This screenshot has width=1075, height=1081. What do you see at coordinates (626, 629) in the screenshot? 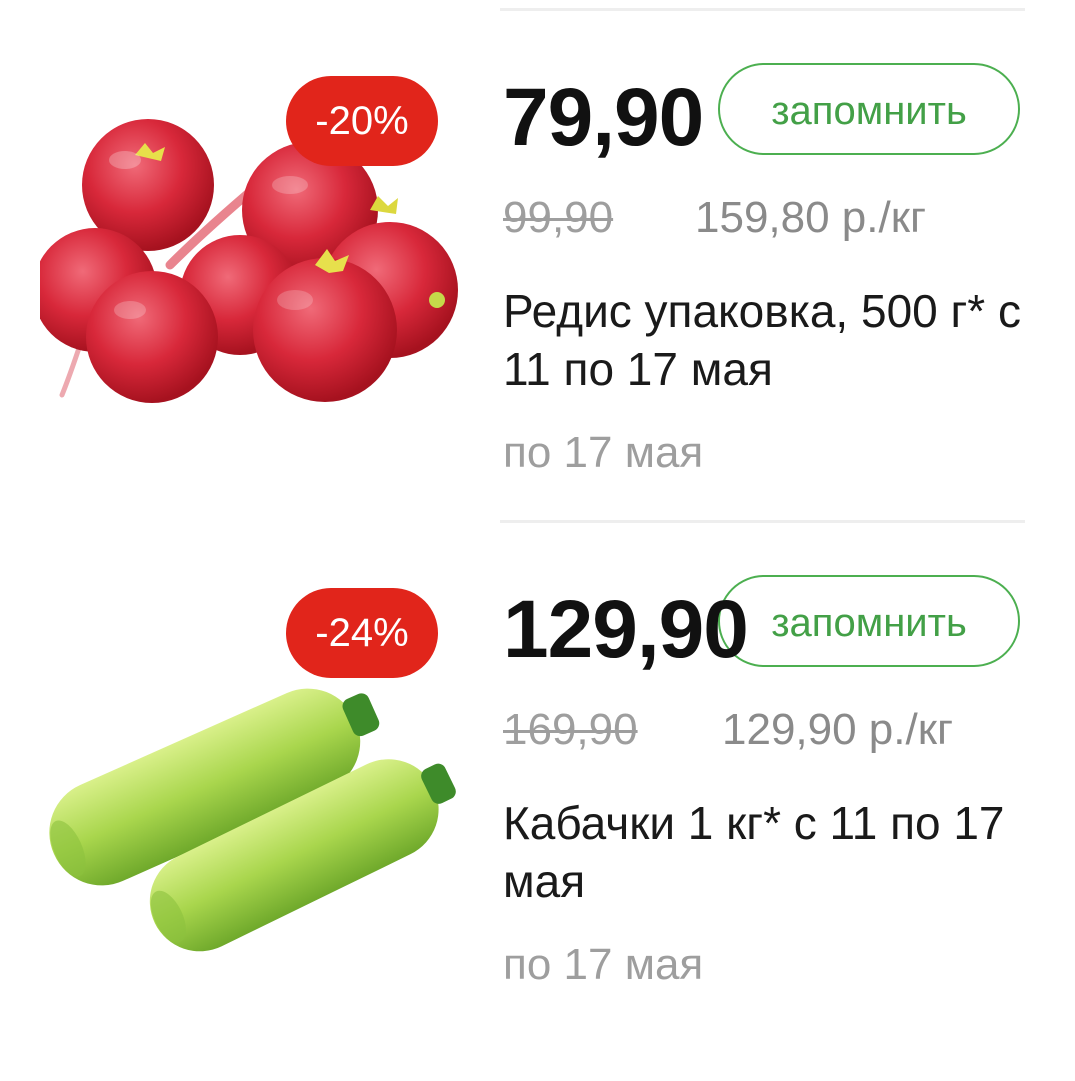
I see `current-price: 129,90` at bounding box center [626, 629].